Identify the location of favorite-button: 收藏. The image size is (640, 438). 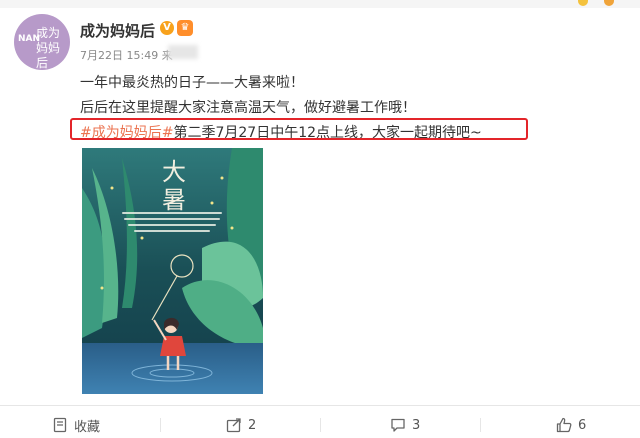
(76, 425).